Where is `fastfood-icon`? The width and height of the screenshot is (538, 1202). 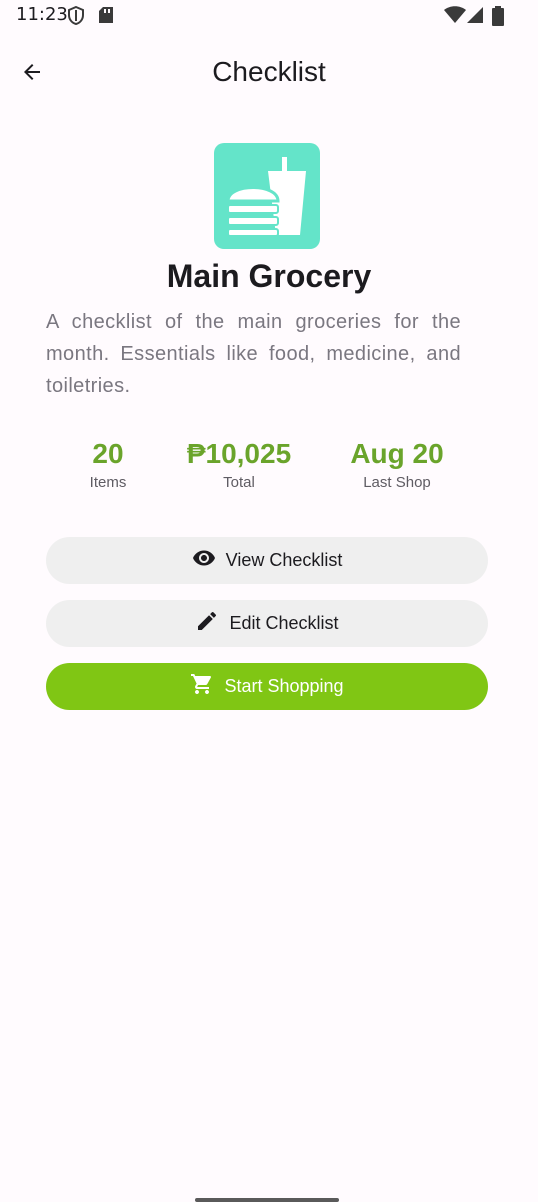 fastfood-icon is located at coordinates (267, 196).